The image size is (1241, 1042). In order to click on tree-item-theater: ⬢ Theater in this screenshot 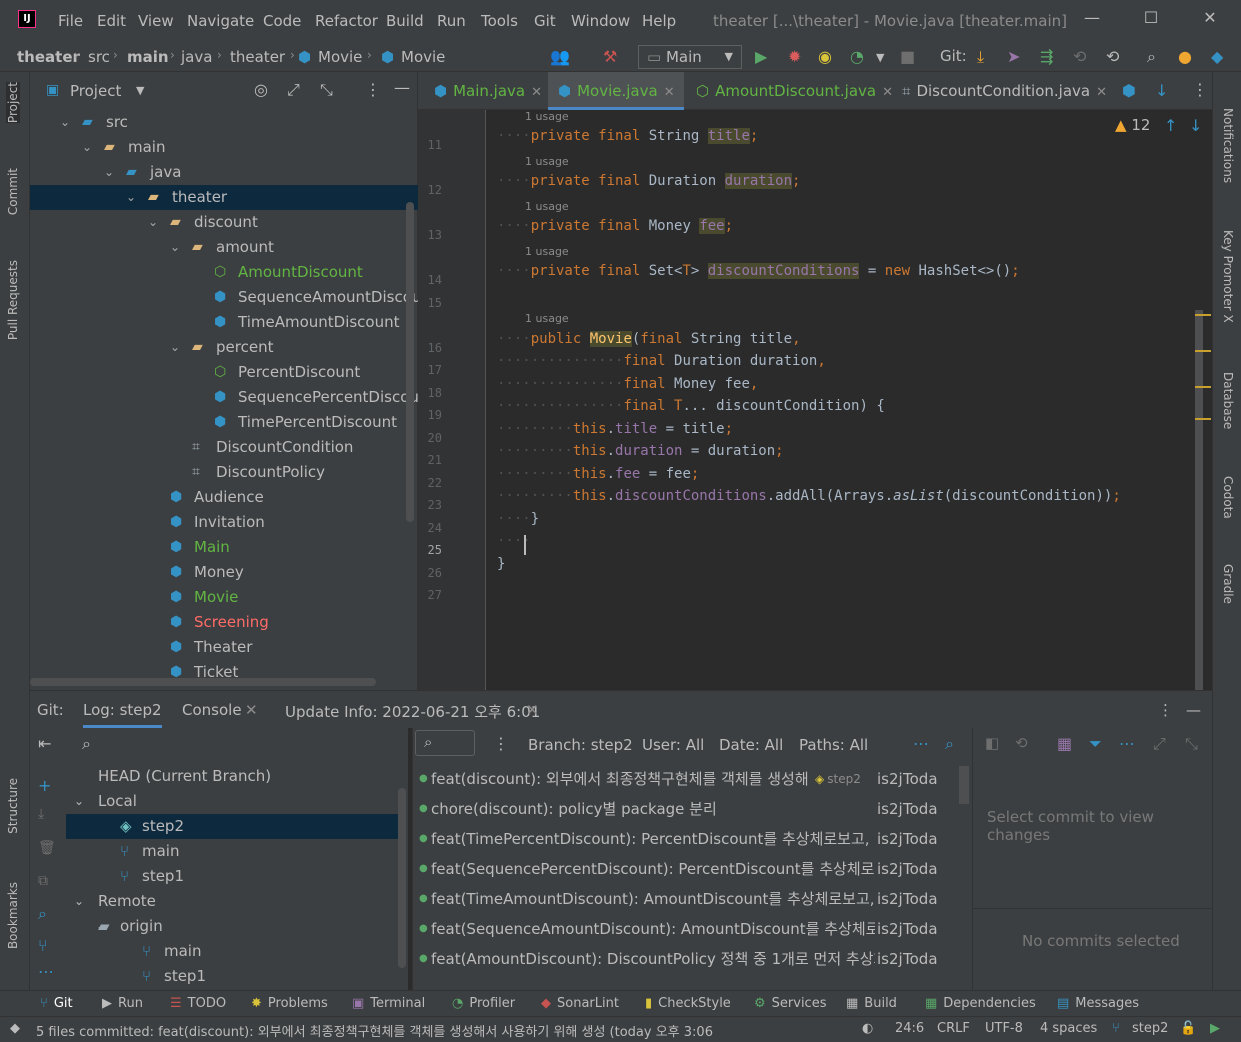, I will do `click(224, 647)`.